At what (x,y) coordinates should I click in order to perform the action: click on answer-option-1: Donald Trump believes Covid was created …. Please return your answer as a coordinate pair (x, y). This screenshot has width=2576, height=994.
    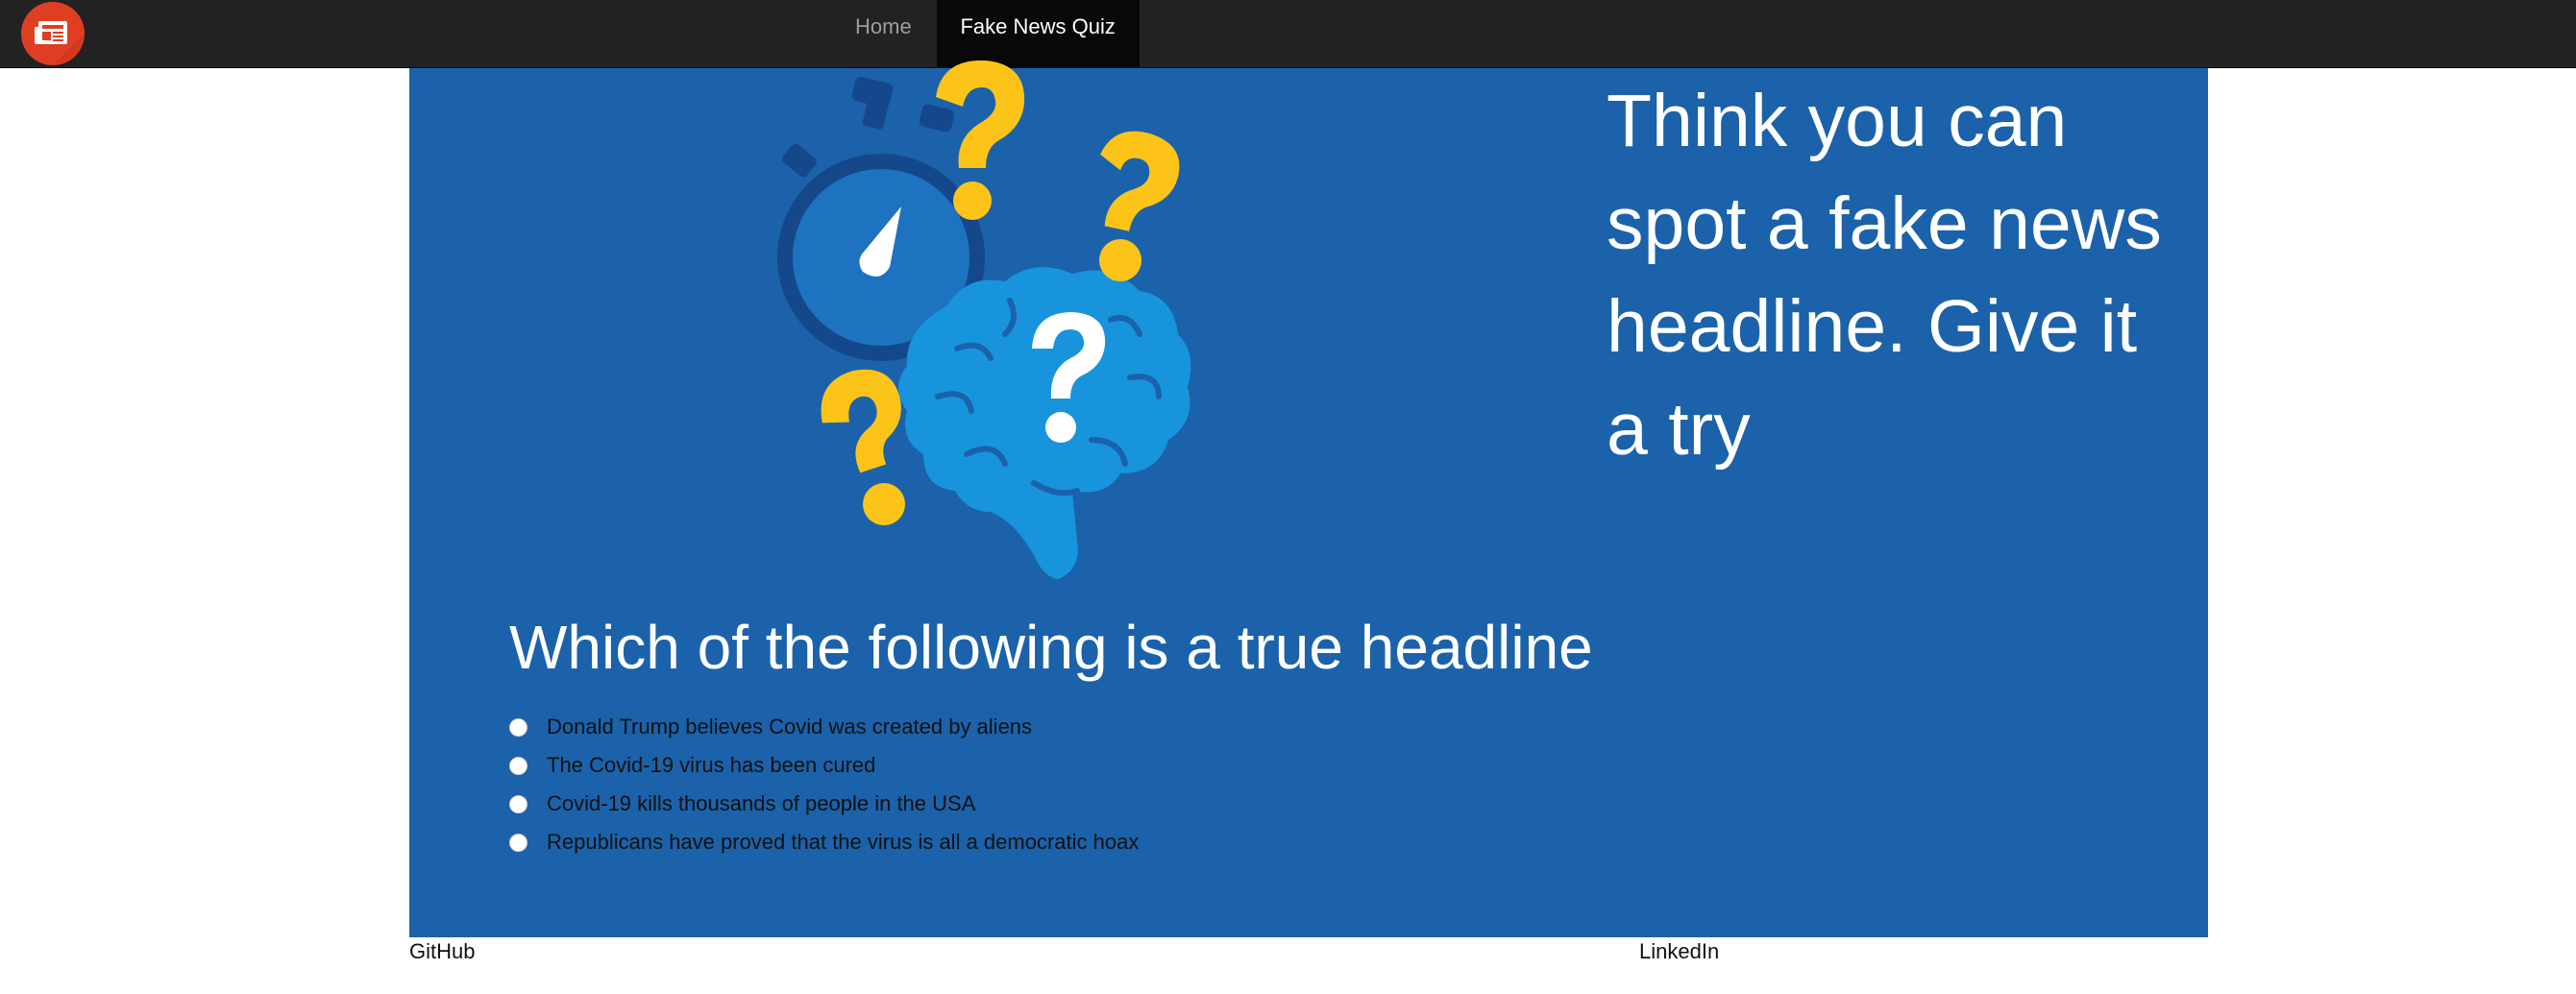
    Looking at the image, I should click on (824, 727).